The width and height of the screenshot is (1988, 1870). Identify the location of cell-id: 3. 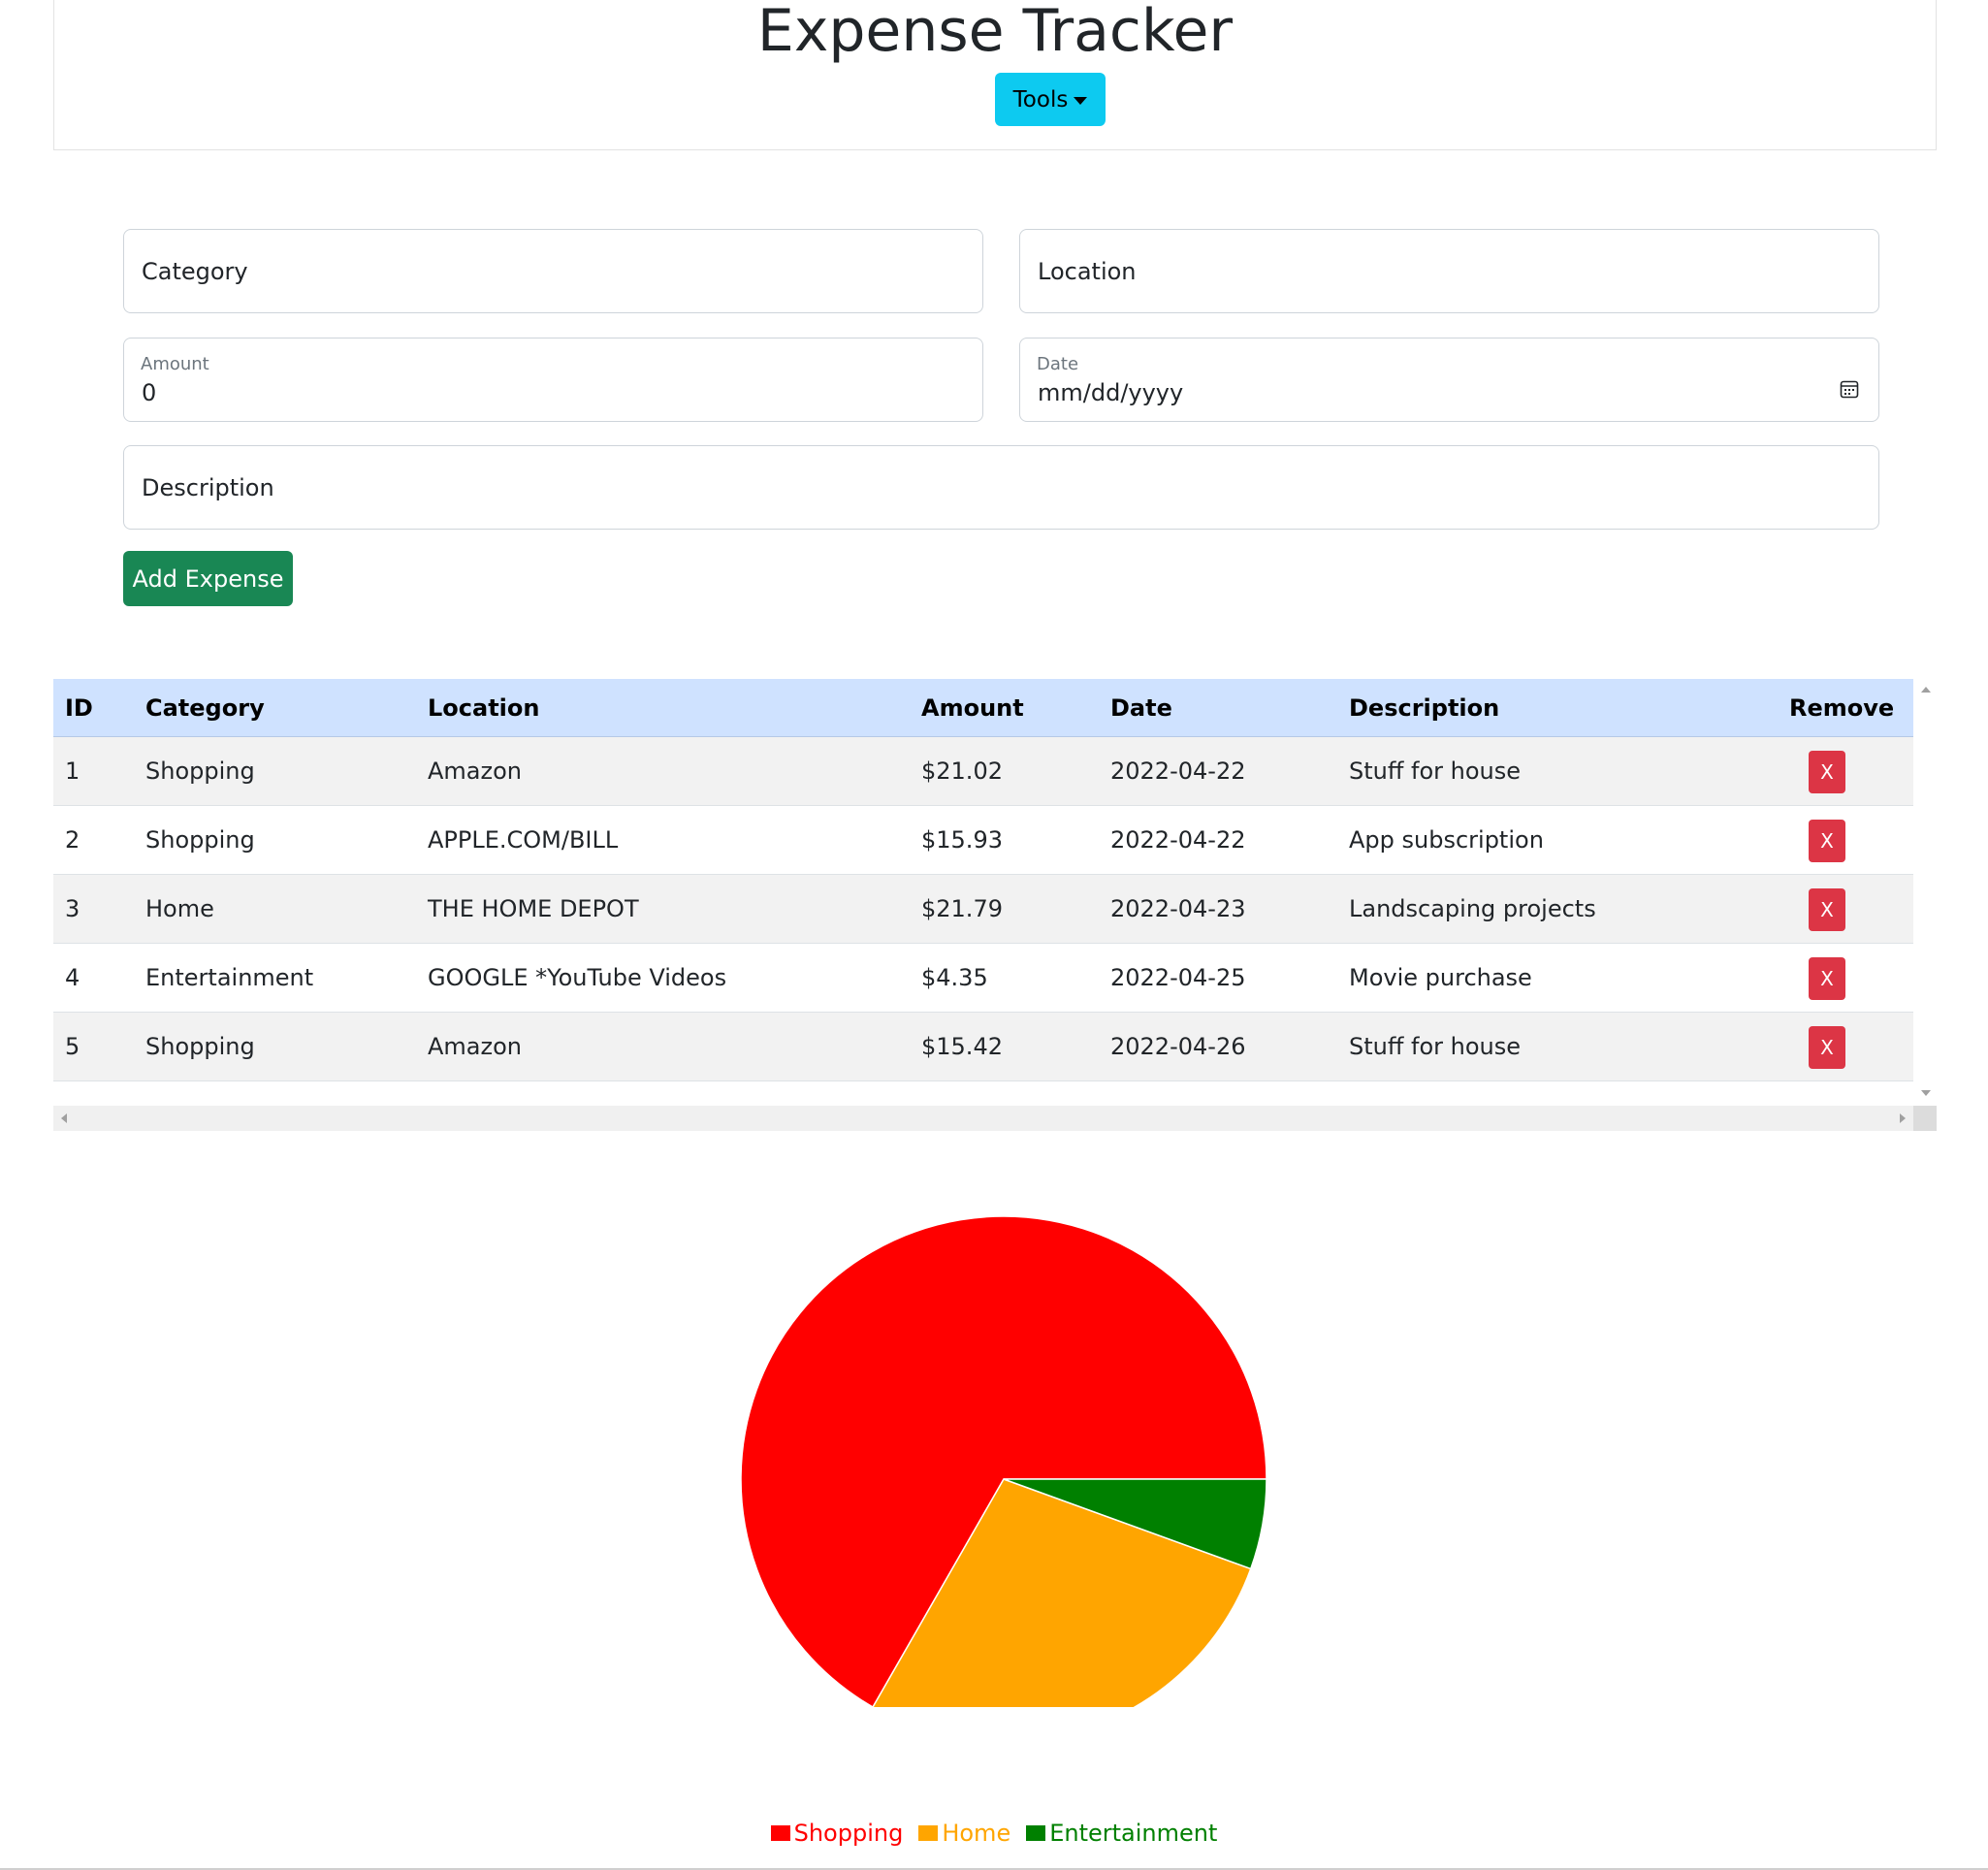
(72, 908).